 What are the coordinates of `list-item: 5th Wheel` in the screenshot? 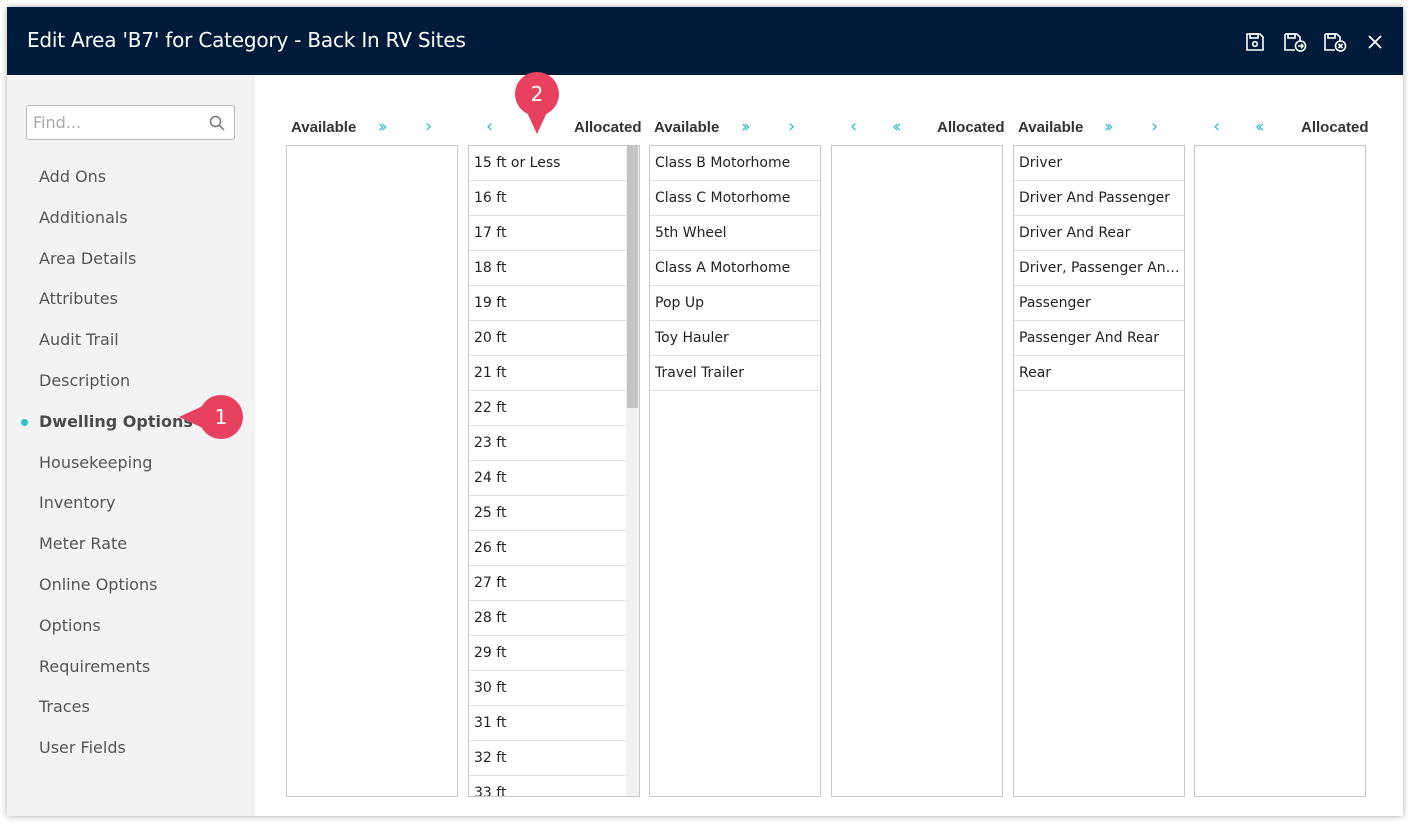 It's located at (735, 233).